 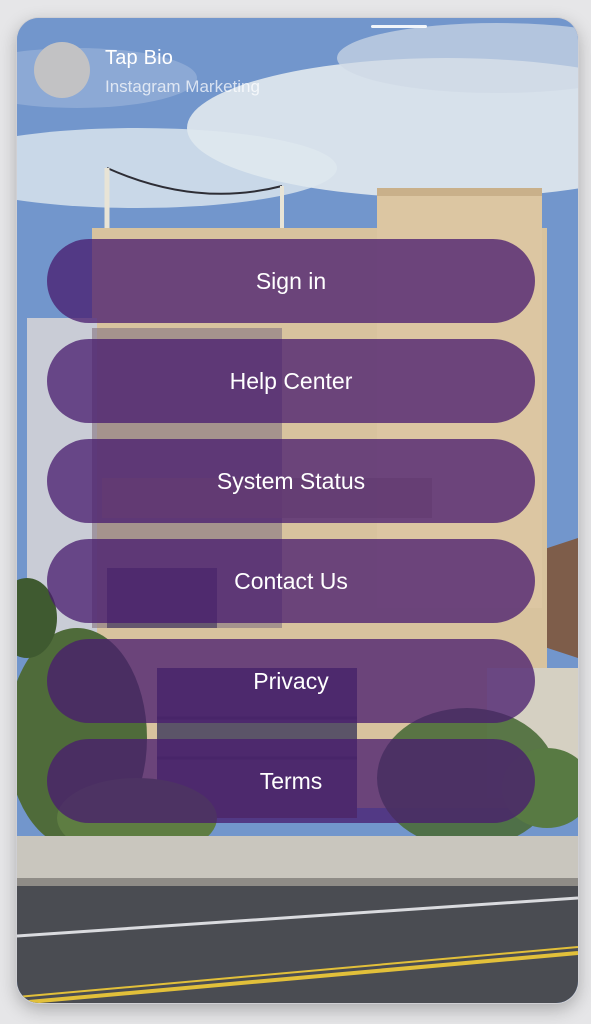 What do you see at coordinates (291, 381) in the screenshot?
I see `help-center-button: Help Center` at bounding box center [291, 381].